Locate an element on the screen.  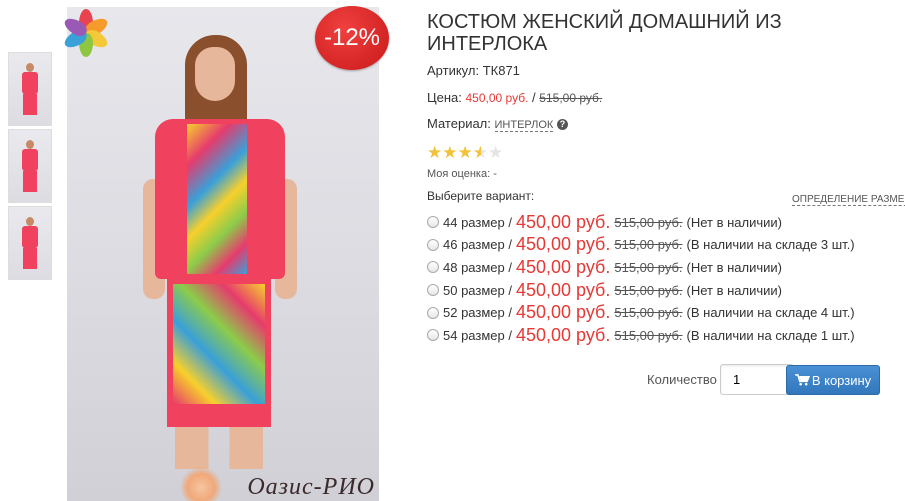
product-title: КОСТЮМ ЖЕНСКИЙ ДОМАШНИЙ ИЗ ИНТЕРЛОКА is located at coordinates (604, 33).